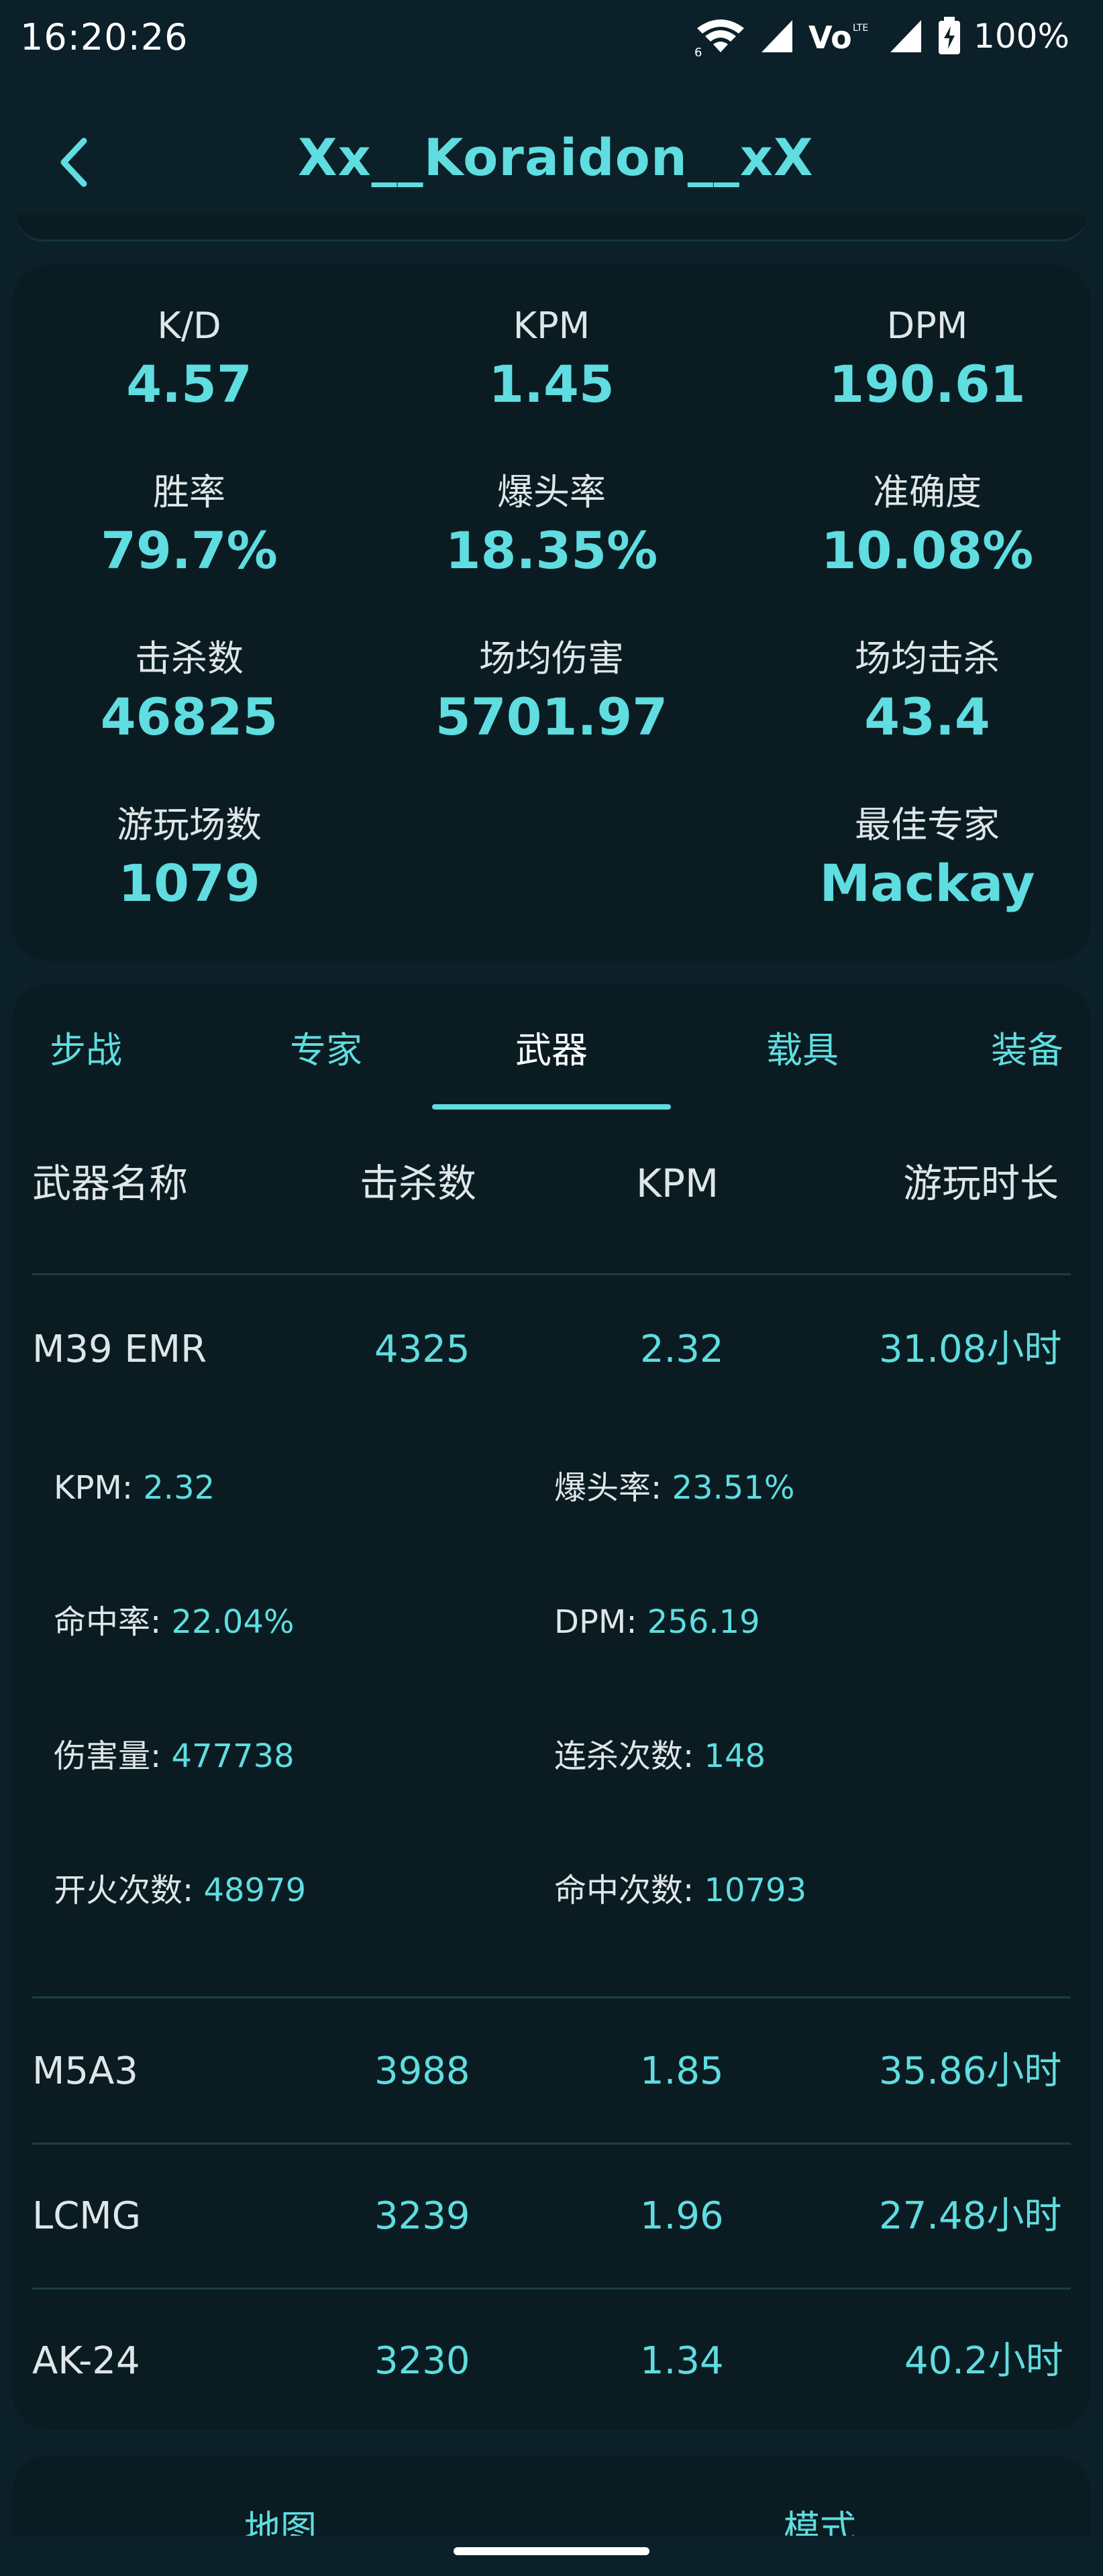 The image size is (1103, 2576). I want to click on detail-hit-rate: 命中率: 22.04%, so click(174, 1622).